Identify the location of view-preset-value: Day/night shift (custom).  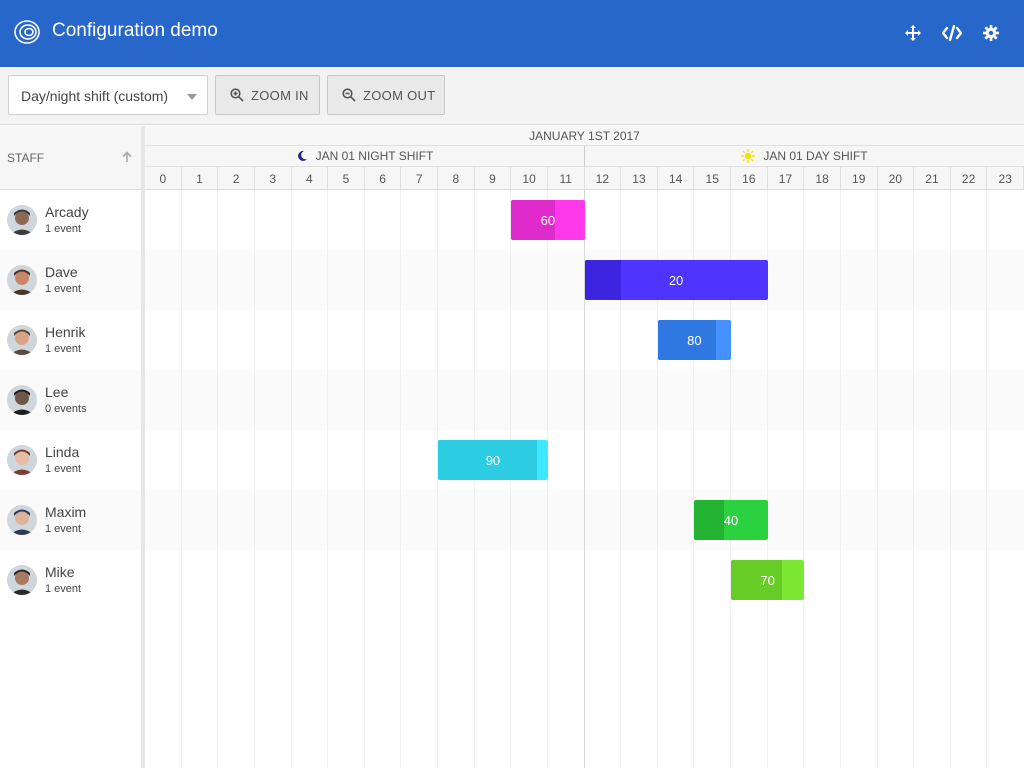
(95, 96).